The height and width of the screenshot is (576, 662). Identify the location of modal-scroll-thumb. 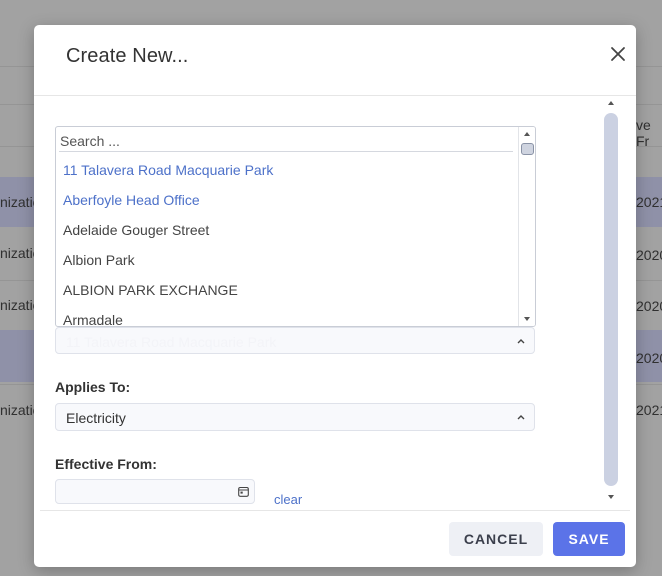
(611, 299).